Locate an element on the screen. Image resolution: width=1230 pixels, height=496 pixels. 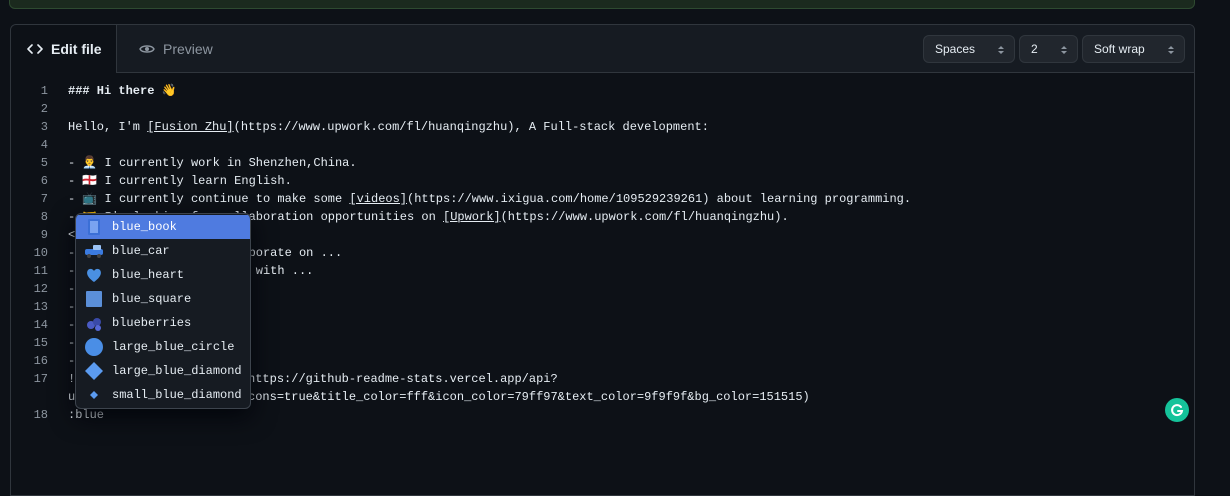
line-number: 11 is located at coordinates (40, 271).